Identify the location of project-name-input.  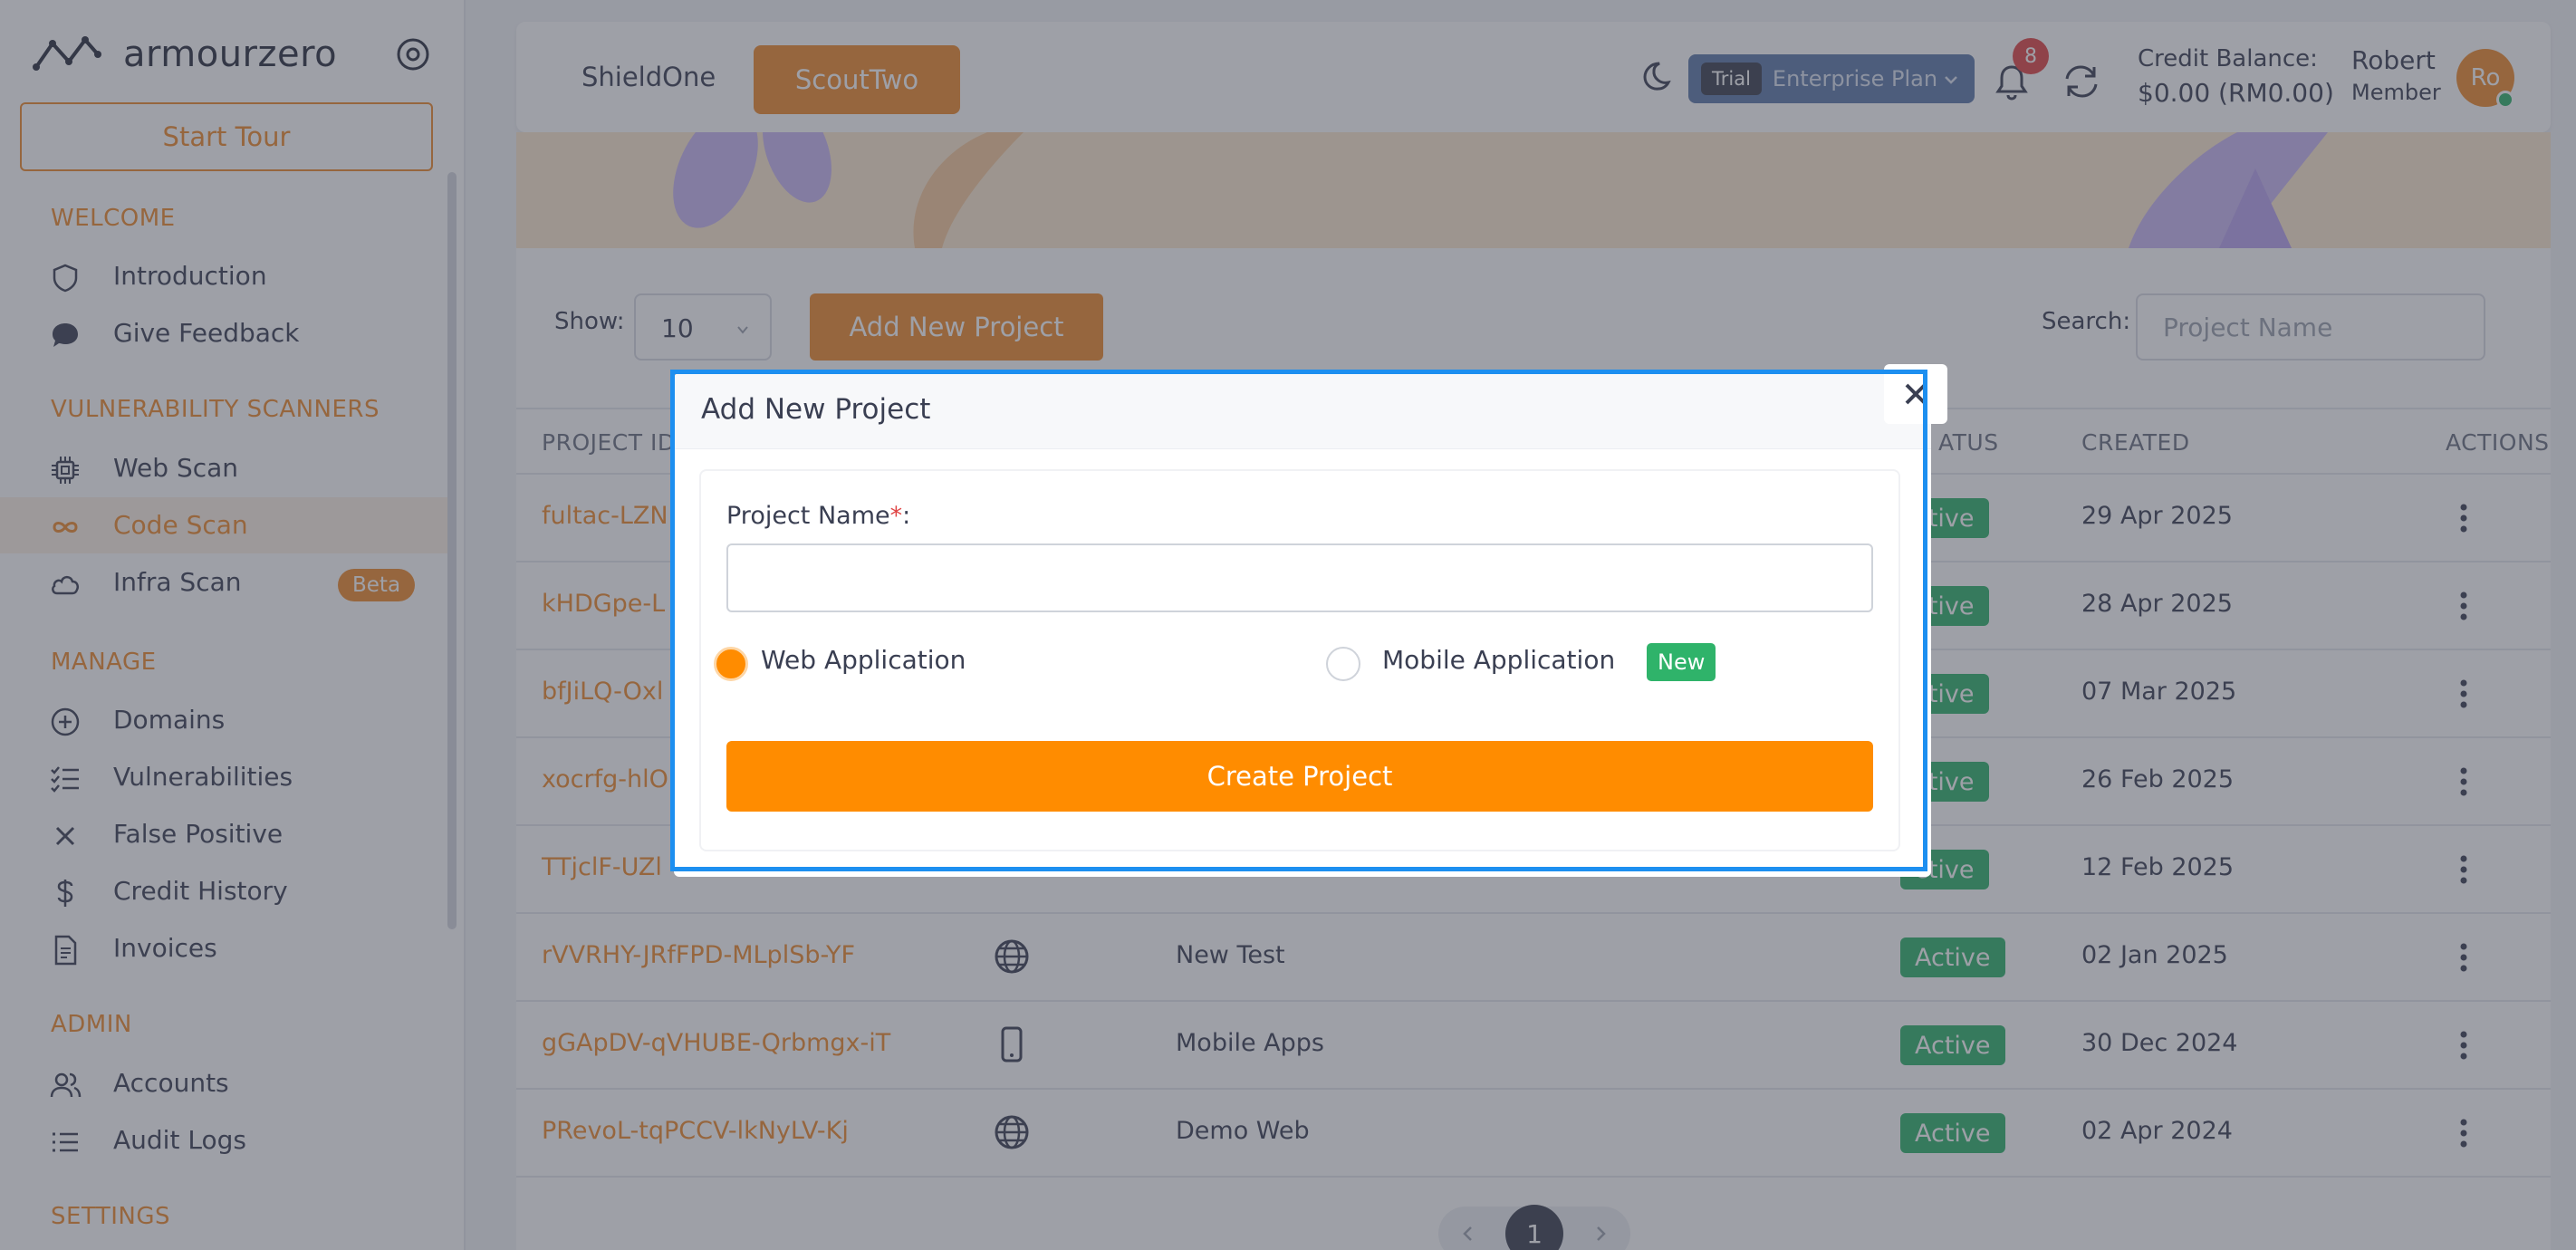
(1299, 578).